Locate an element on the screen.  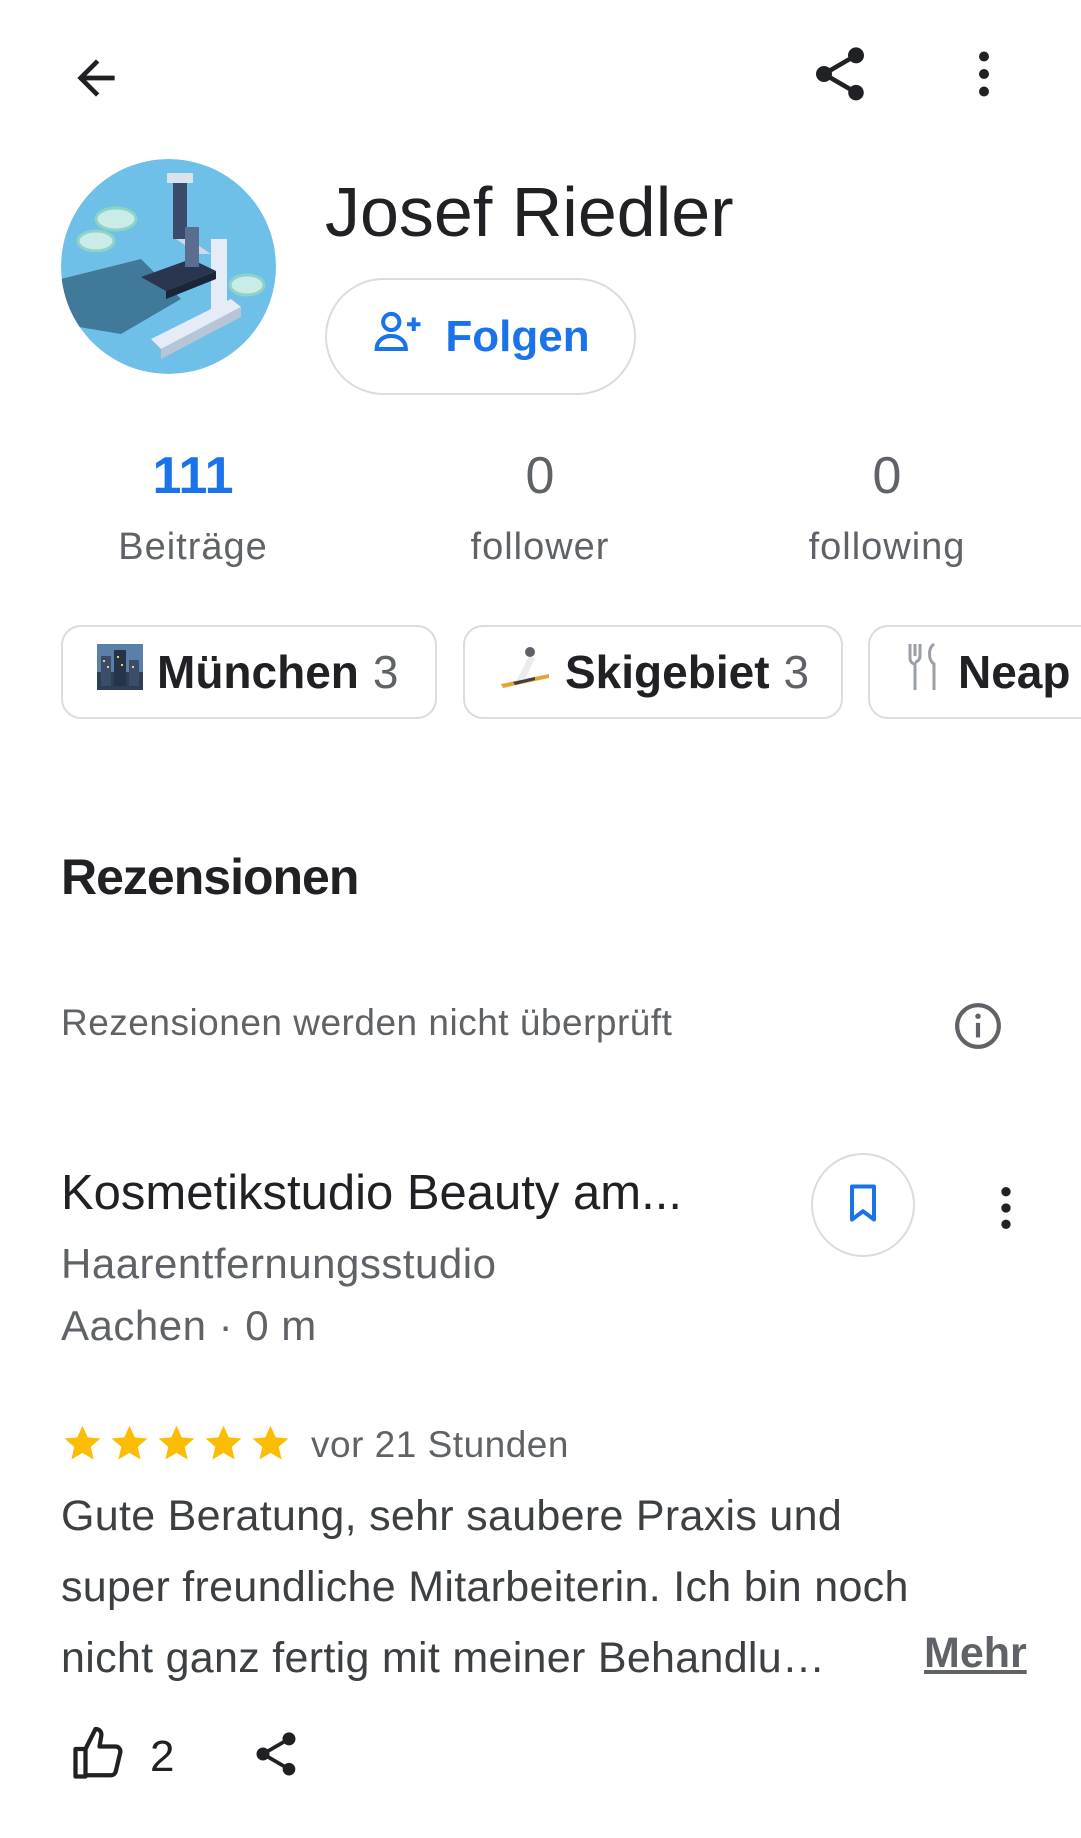
place-location: Aachen · 0 m is located at coordinates (189, 1325).